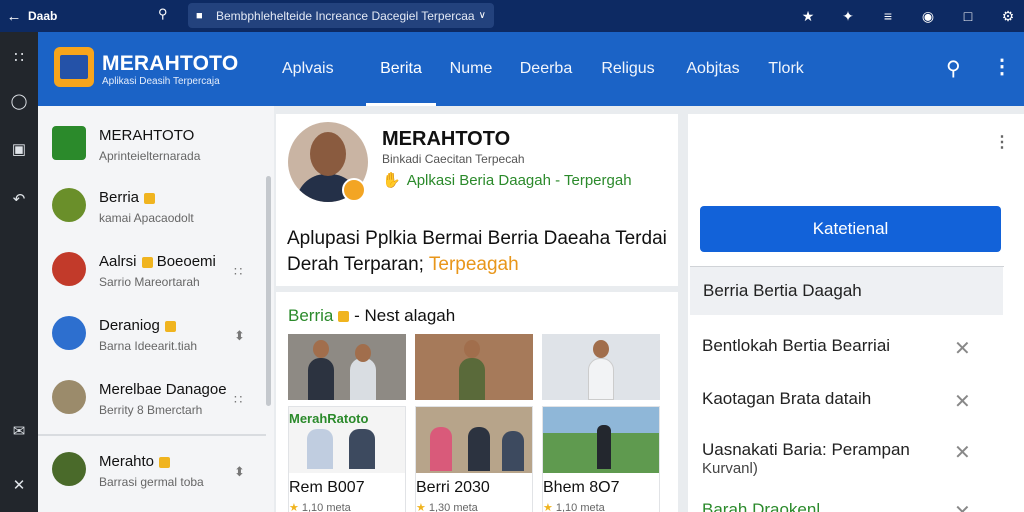 The width and height of the screenshot is (1024, 512). I want to click on apps-icon: ∷, so click(19, 57).